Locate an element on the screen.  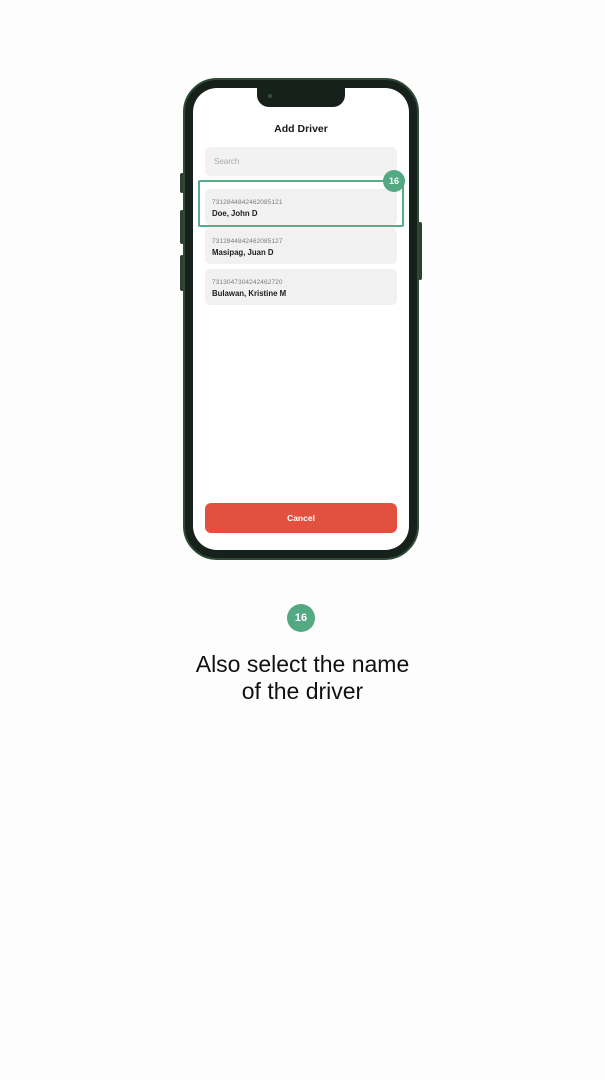
driver-list-item: 7312844842462085127 Masipag, Juan D is located at coordinates (301, 246).